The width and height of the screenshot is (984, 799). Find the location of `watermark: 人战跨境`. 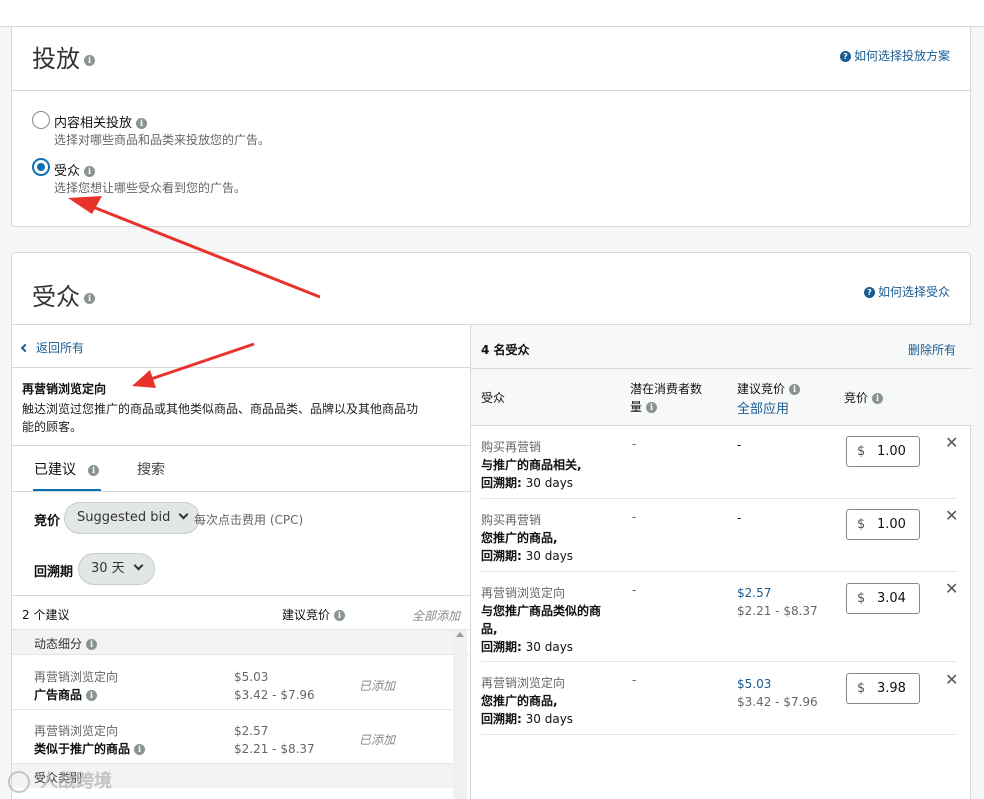

watermark: 人战跨境 is located at coordinates (60, 780).